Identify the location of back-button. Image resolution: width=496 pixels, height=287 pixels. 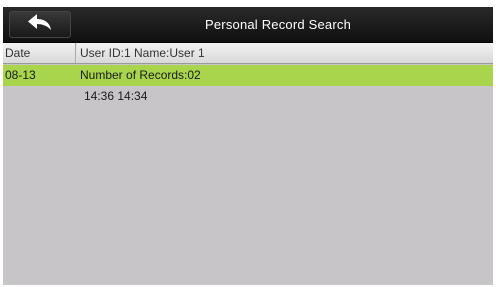
(40, 24).